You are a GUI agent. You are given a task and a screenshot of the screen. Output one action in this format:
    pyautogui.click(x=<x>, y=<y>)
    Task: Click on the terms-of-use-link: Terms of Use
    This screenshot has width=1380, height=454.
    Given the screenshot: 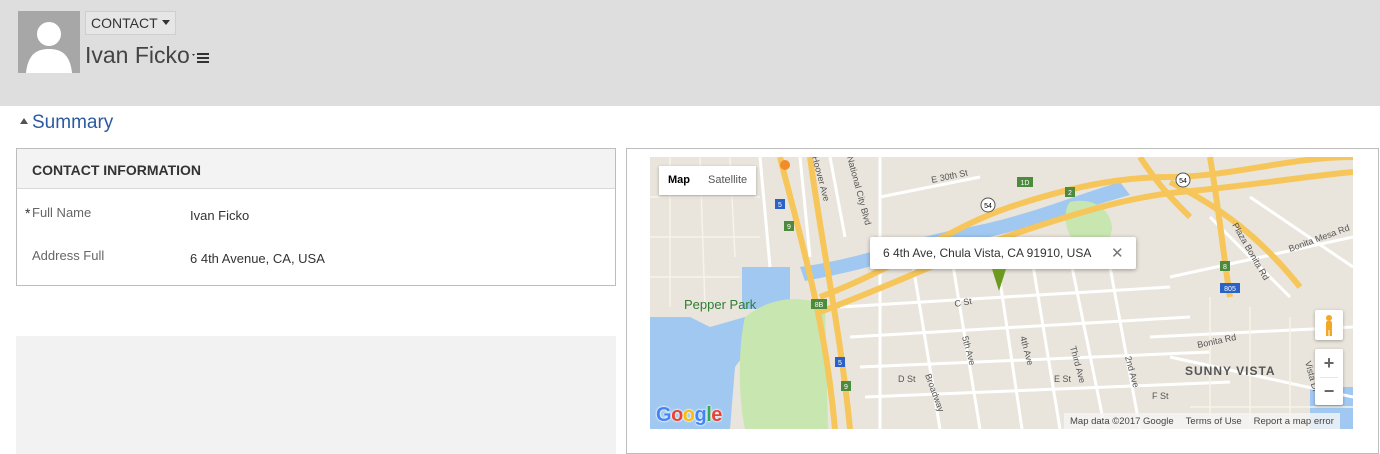 What is the action you would take?
    pyautogui.click(x=1214, y=421)
    